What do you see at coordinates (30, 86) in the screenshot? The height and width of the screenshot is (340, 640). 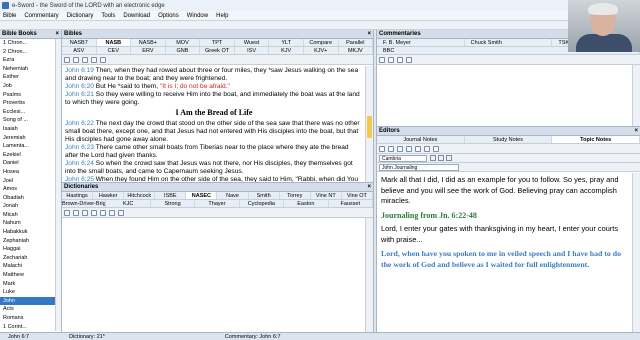 I see `book-item: Job` at bounding box center [30, 86].